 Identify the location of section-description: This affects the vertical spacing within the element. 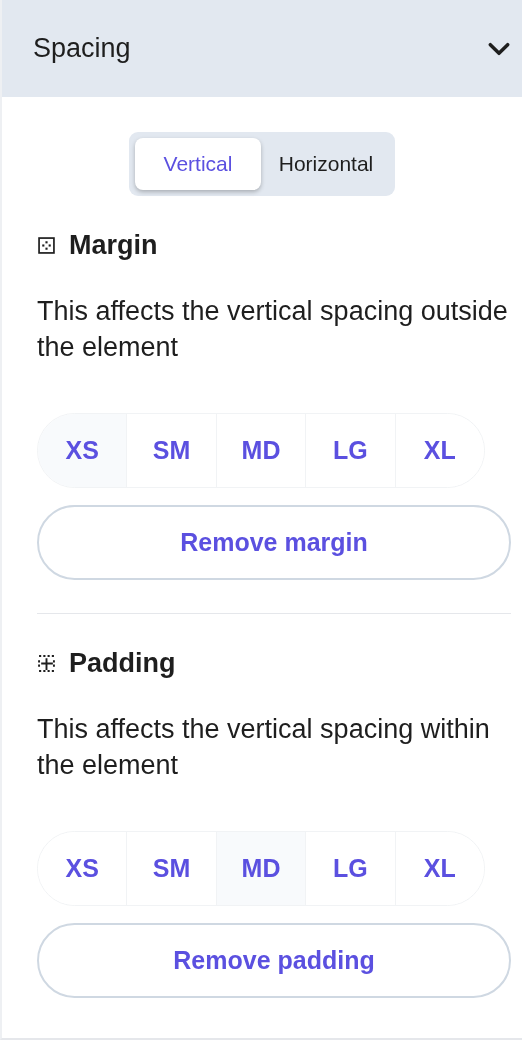
(264, 747).